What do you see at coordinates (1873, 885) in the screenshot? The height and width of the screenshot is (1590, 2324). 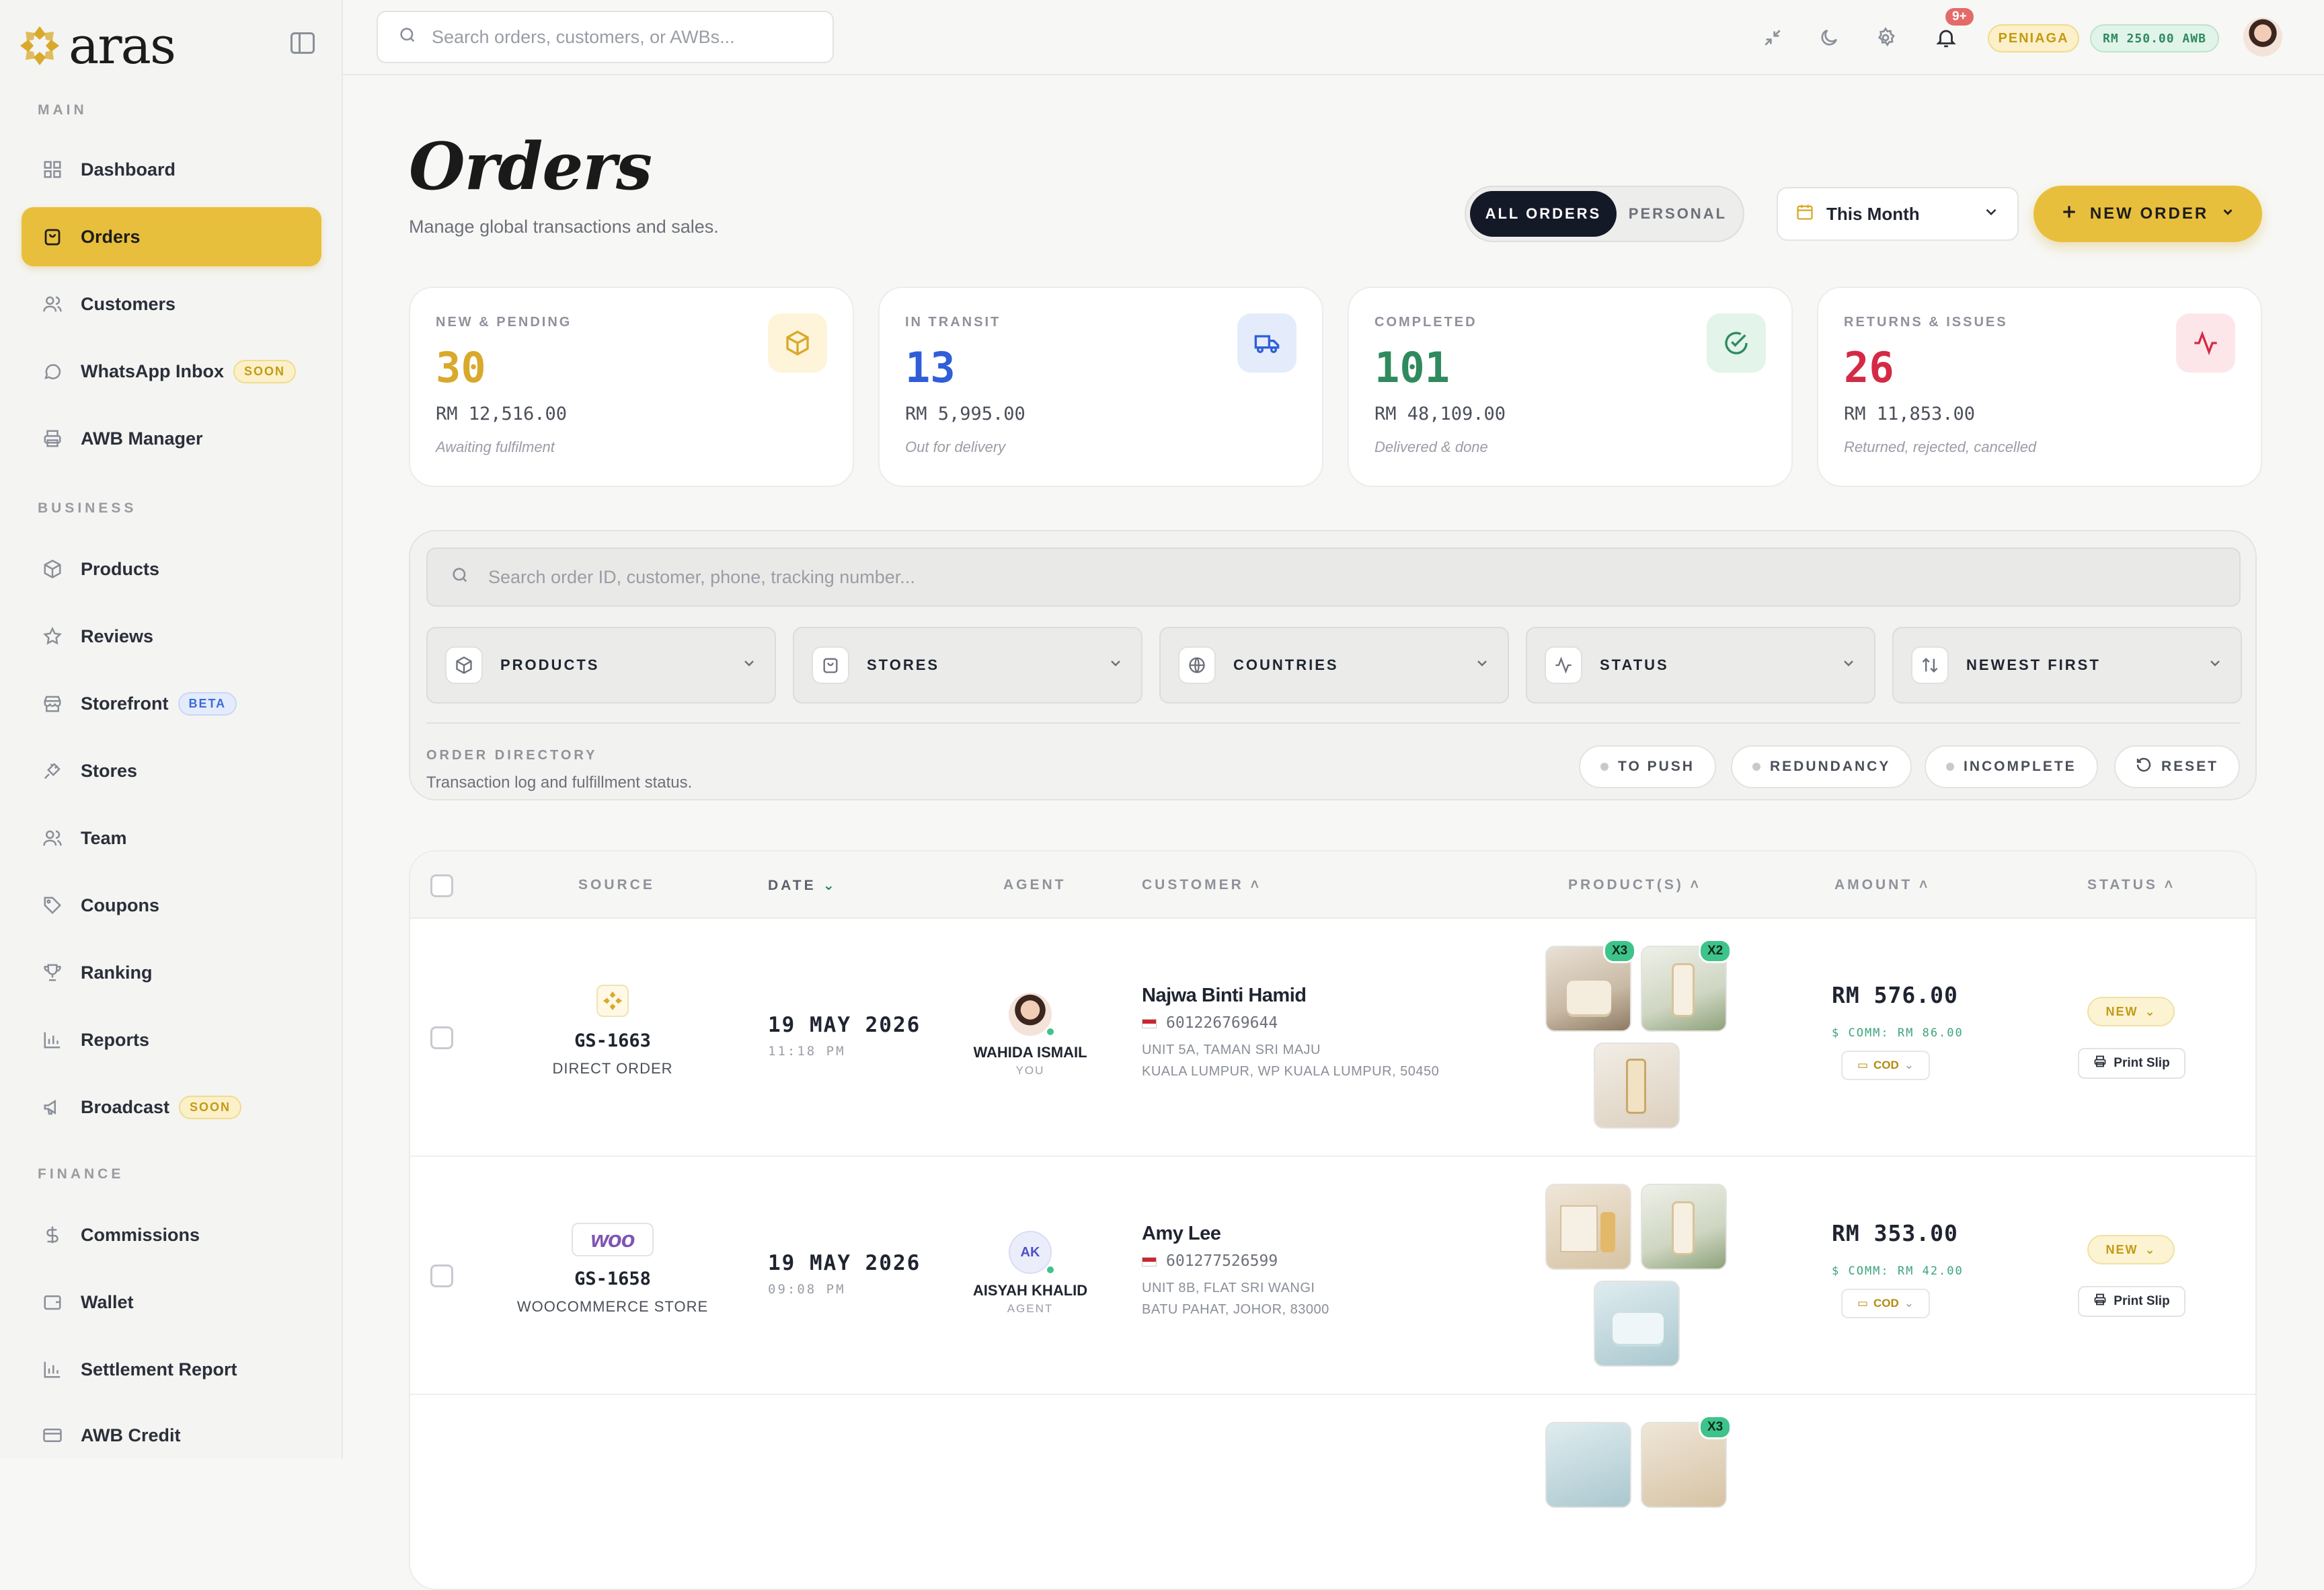 I see `col-label: AMOUNT` at bounding box center [1873, 885].